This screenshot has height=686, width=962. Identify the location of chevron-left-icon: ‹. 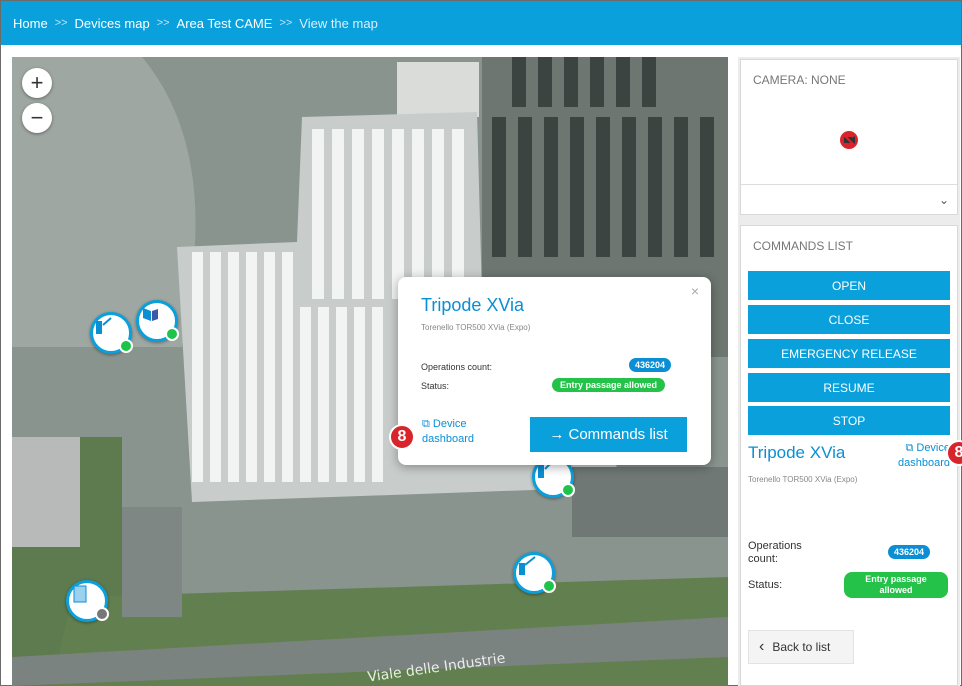
(762, 646).